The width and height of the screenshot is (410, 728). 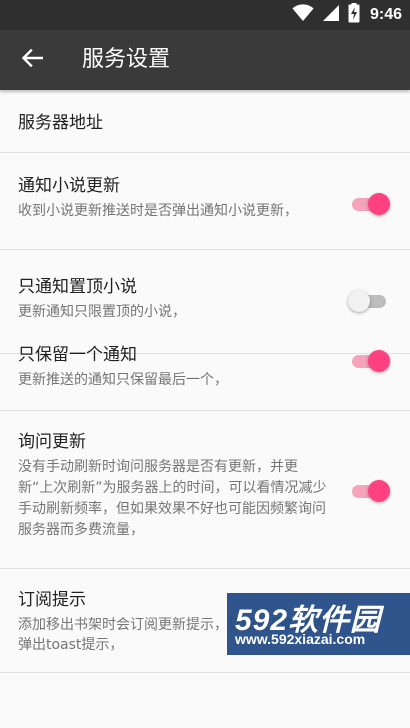 I want to click on watermark-url: www.592xiazai.com, so click(x=300, y=639).